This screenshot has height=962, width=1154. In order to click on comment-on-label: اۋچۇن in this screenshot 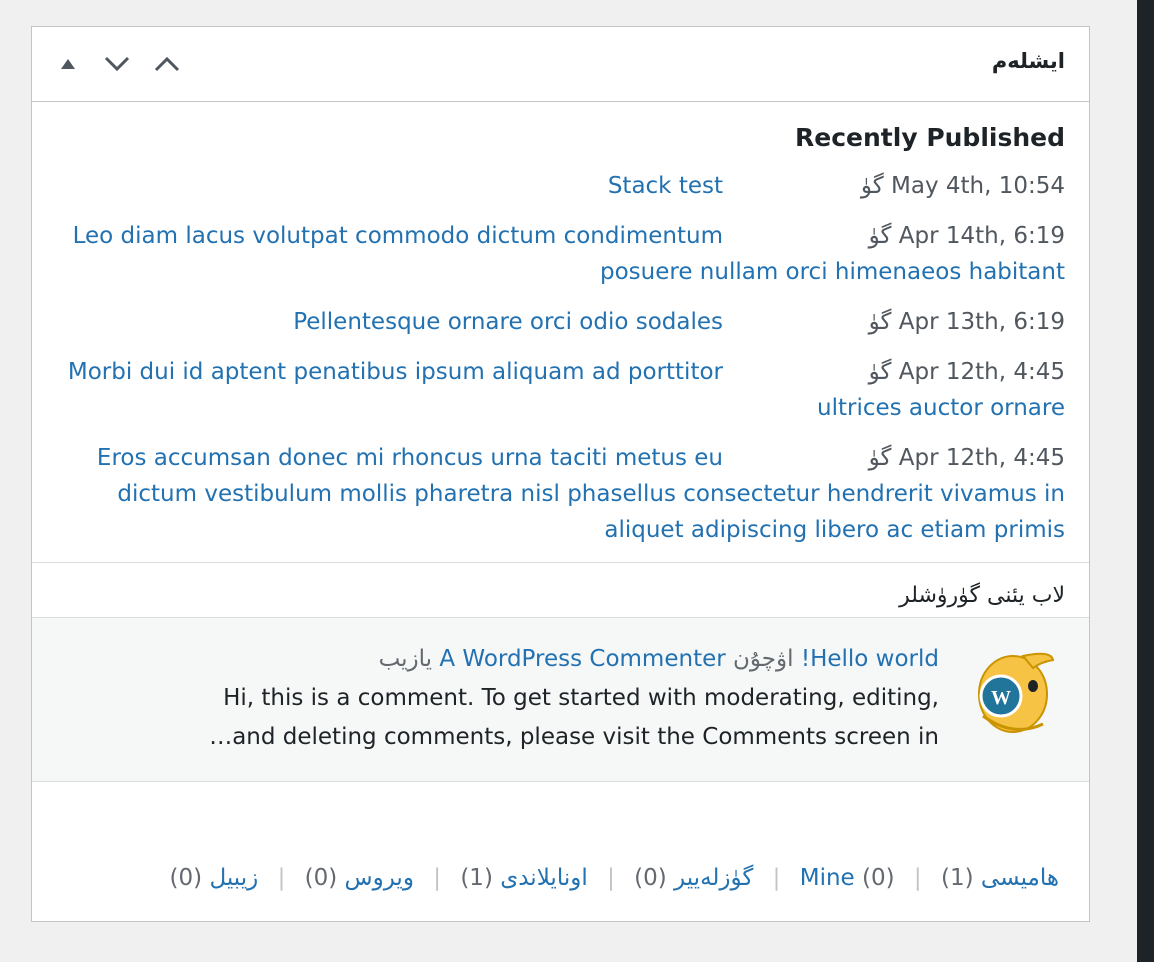, I will do `click(763, 659)`.